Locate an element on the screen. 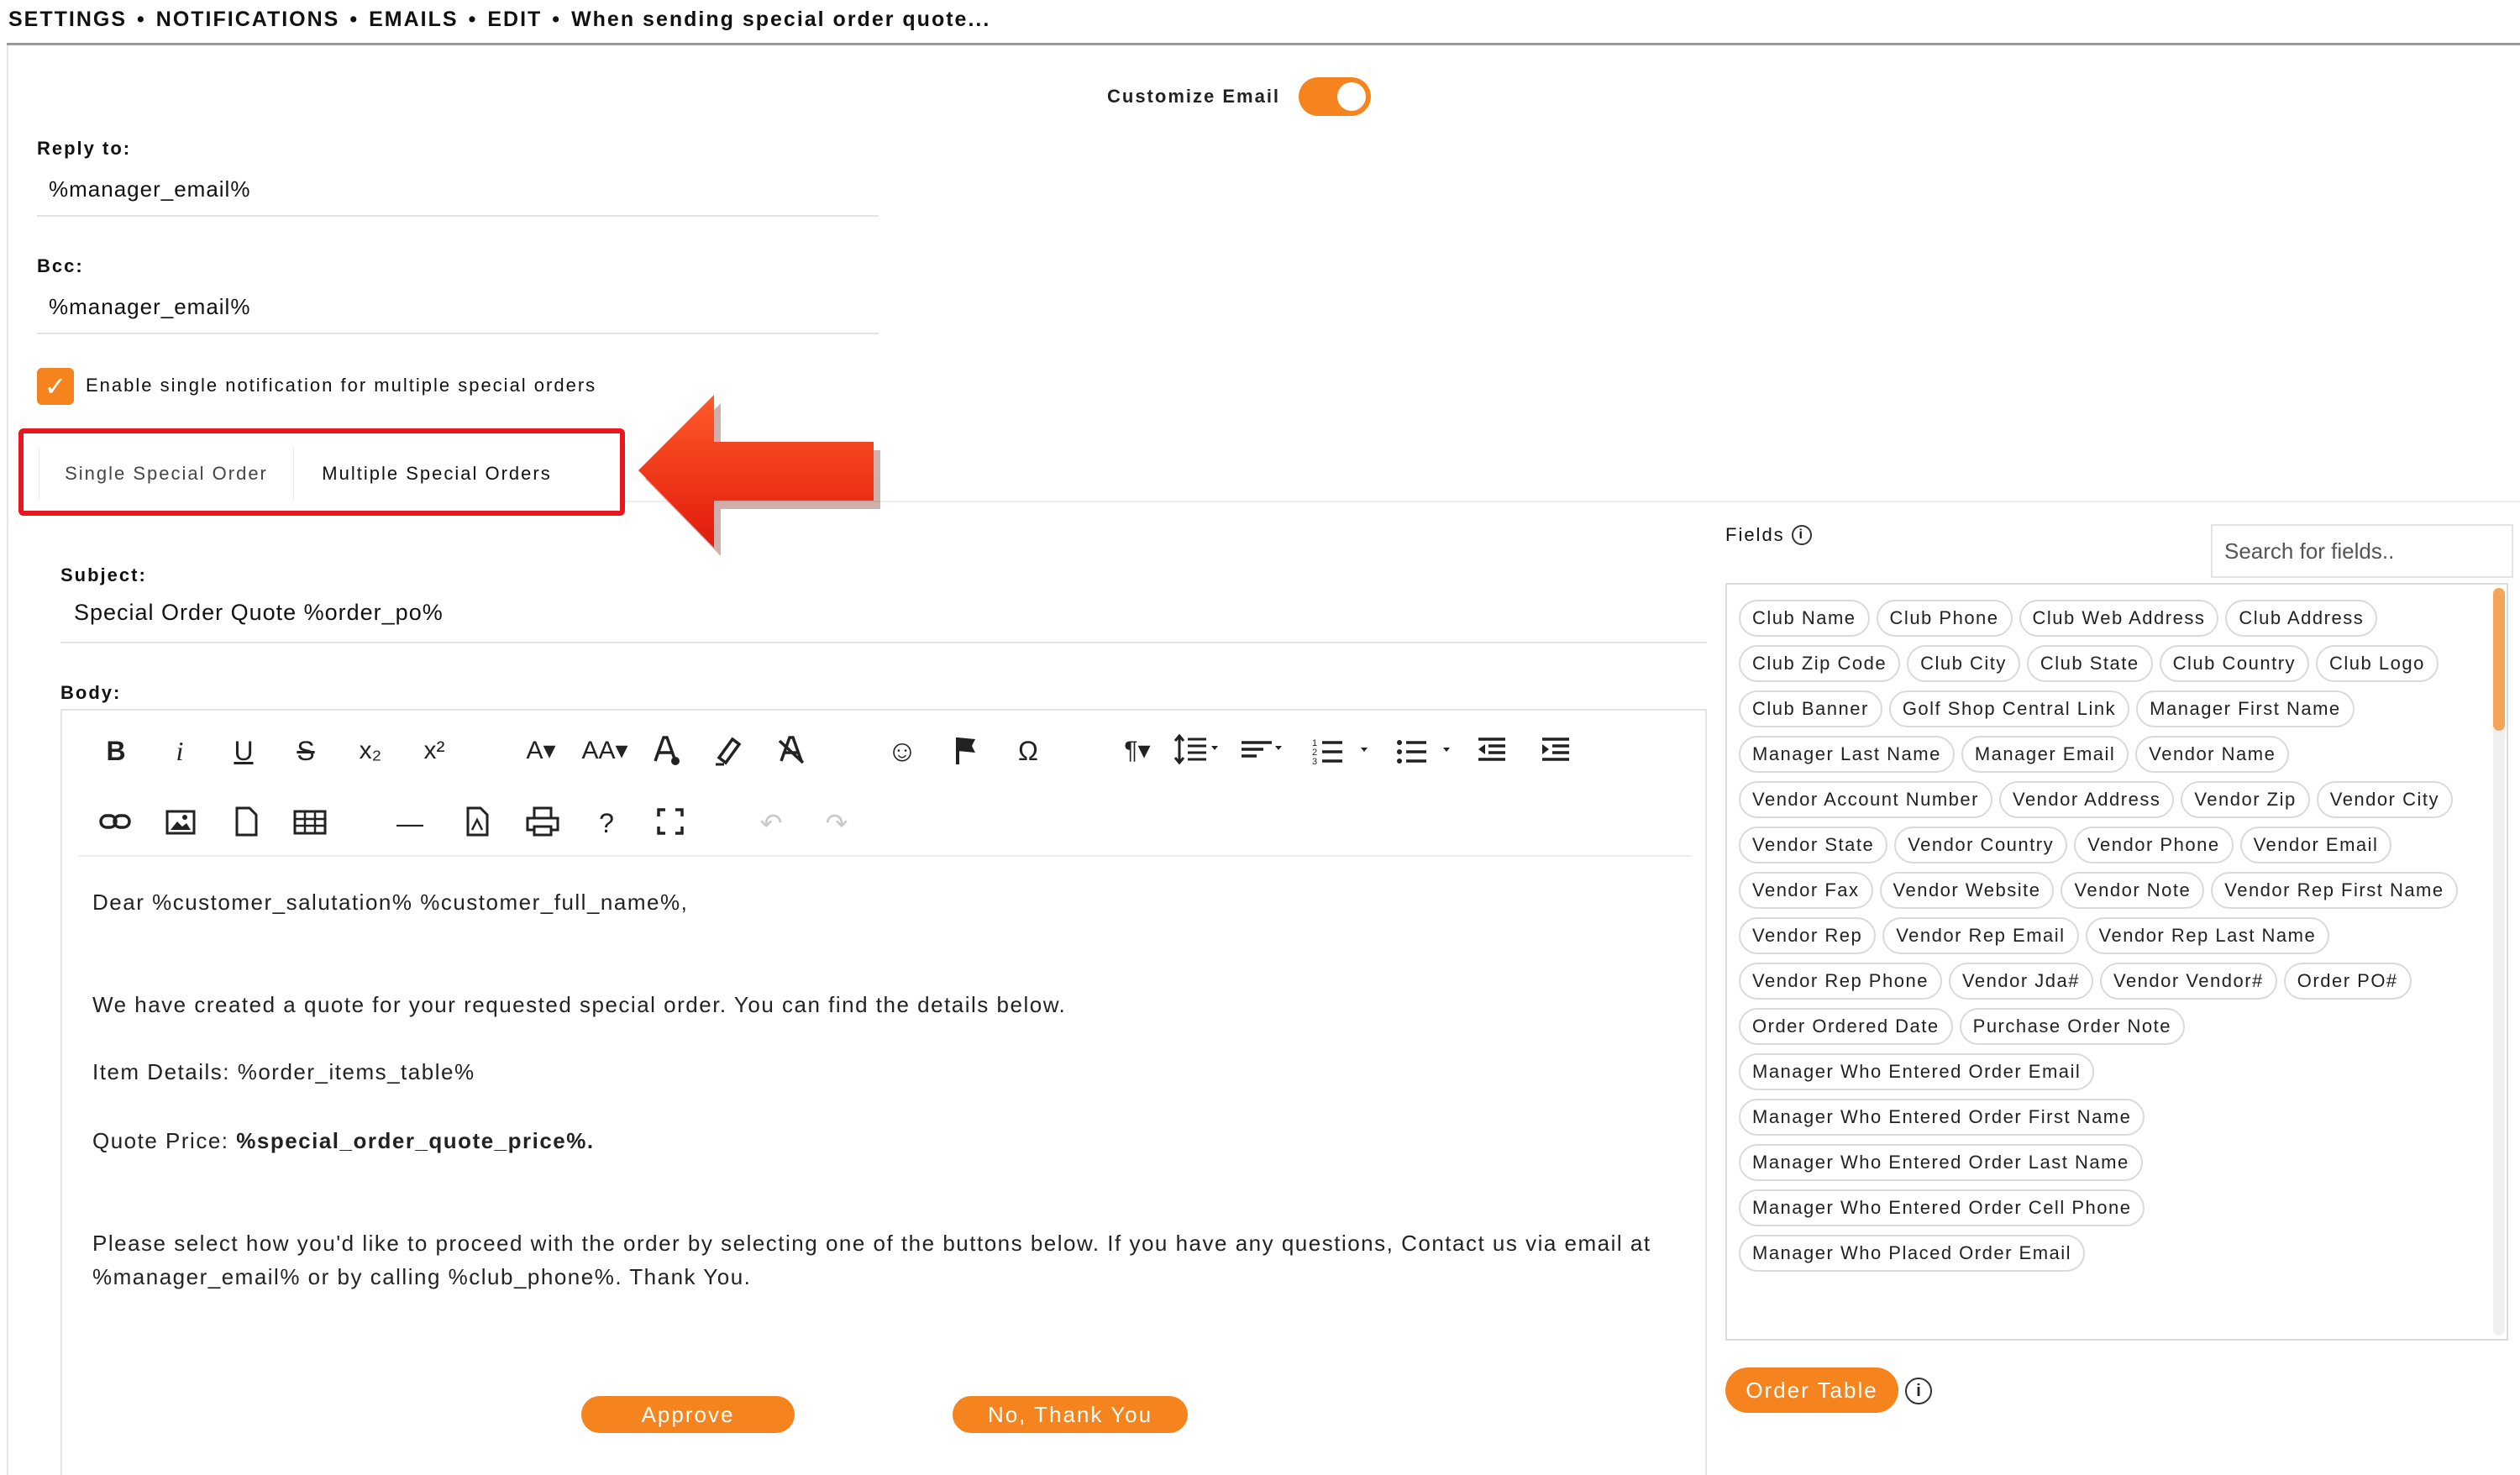  line-height-dropdown-icon is located at coordinates (1198, 750).